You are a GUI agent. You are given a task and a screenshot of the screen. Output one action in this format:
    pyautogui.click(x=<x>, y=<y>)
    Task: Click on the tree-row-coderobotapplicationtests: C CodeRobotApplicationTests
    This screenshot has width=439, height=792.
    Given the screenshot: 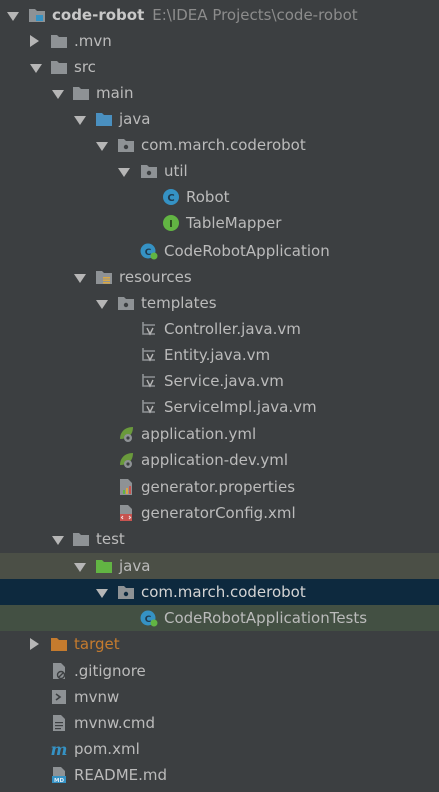 What is the action you would take?
    pyautogui.click(x=219, y=618)
    